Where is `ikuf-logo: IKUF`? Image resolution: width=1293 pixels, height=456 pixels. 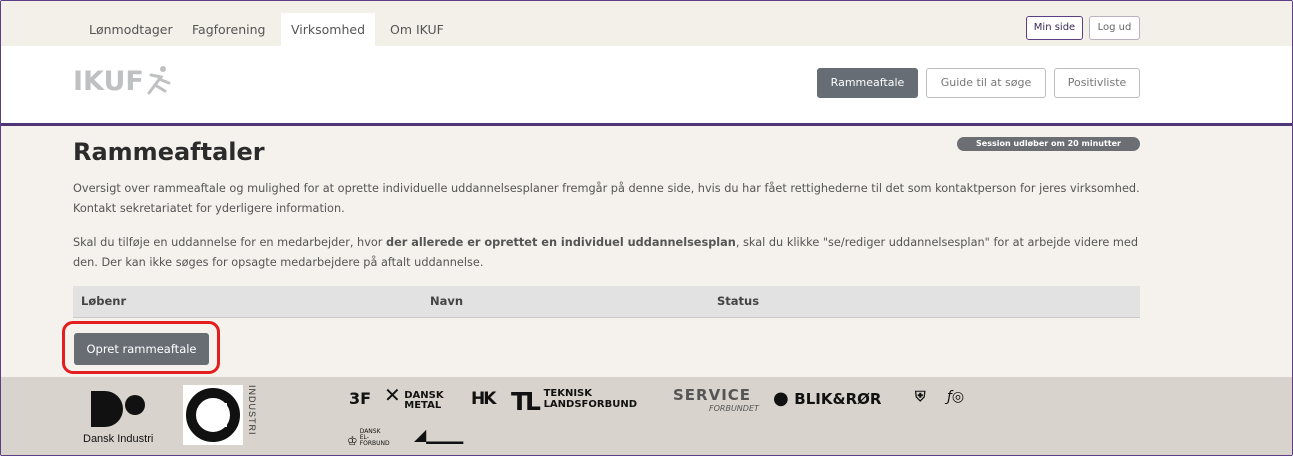 ikuf-logo: IKUF is located at coordinates (123, 82).